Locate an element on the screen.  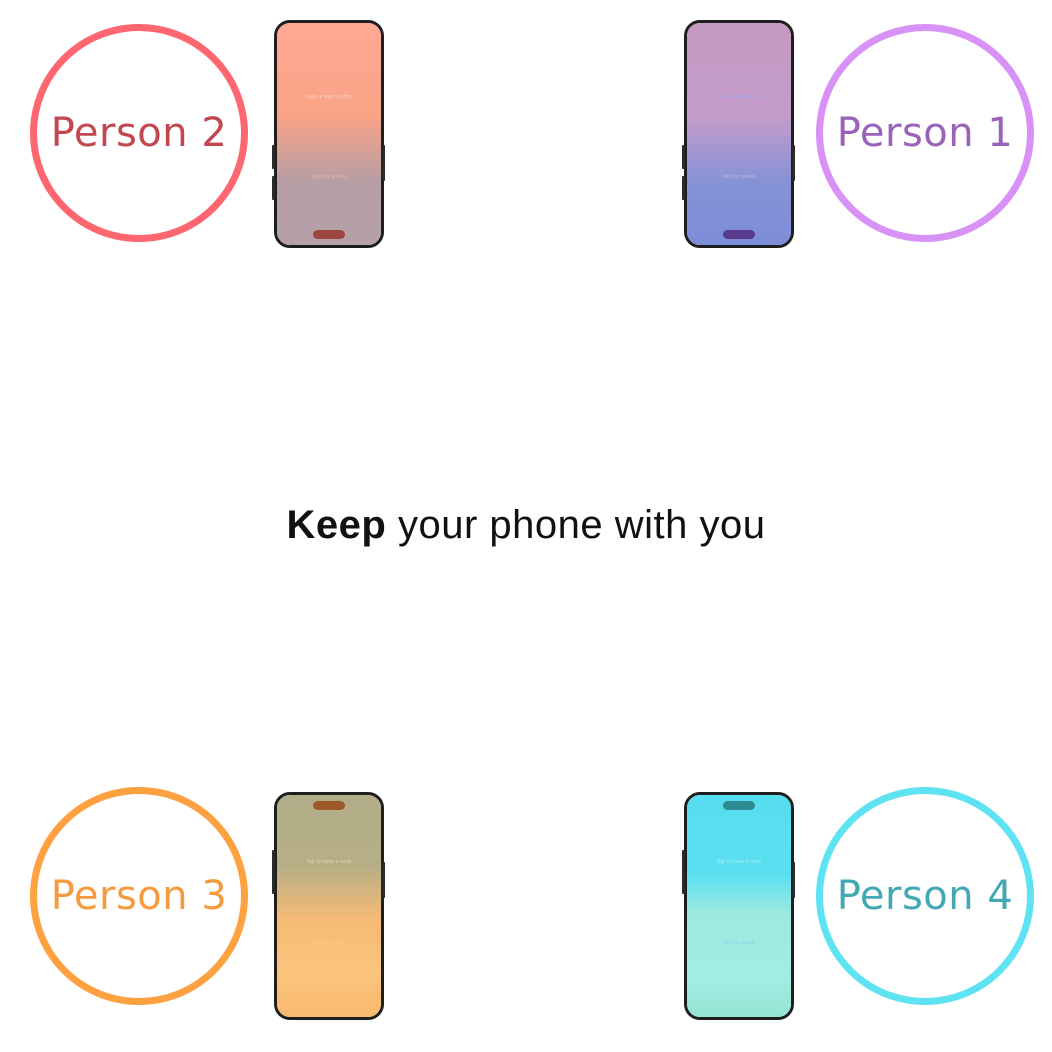
person-3-avatar: Person 3 is located at coordinates (139, 896).